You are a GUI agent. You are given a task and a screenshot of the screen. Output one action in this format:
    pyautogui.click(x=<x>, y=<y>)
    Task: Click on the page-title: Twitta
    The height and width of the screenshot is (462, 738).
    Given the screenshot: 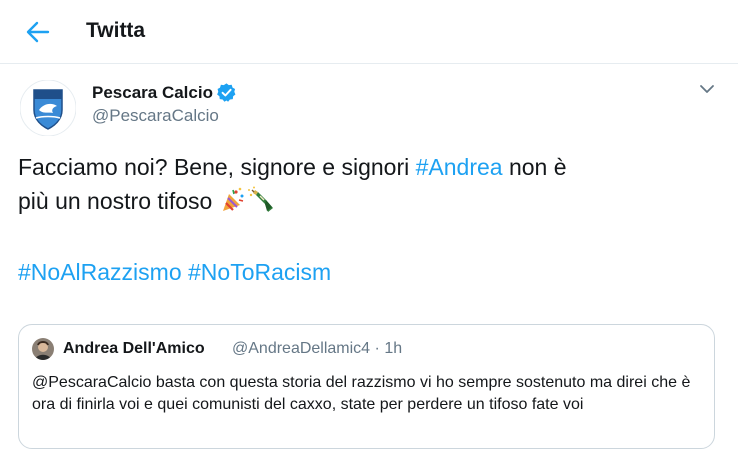 What is the action you would take?
    pyautogui.click(x=116, y=30)
    